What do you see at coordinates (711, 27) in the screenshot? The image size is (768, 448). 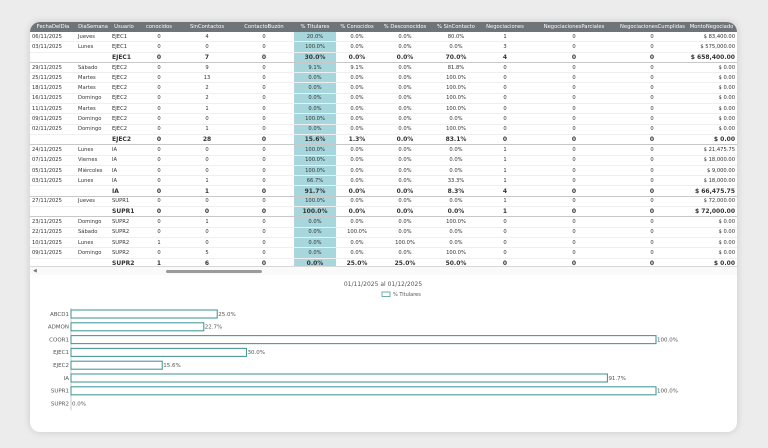 I see `column-header: MontoNegociado` at bounding box center [711, 27].